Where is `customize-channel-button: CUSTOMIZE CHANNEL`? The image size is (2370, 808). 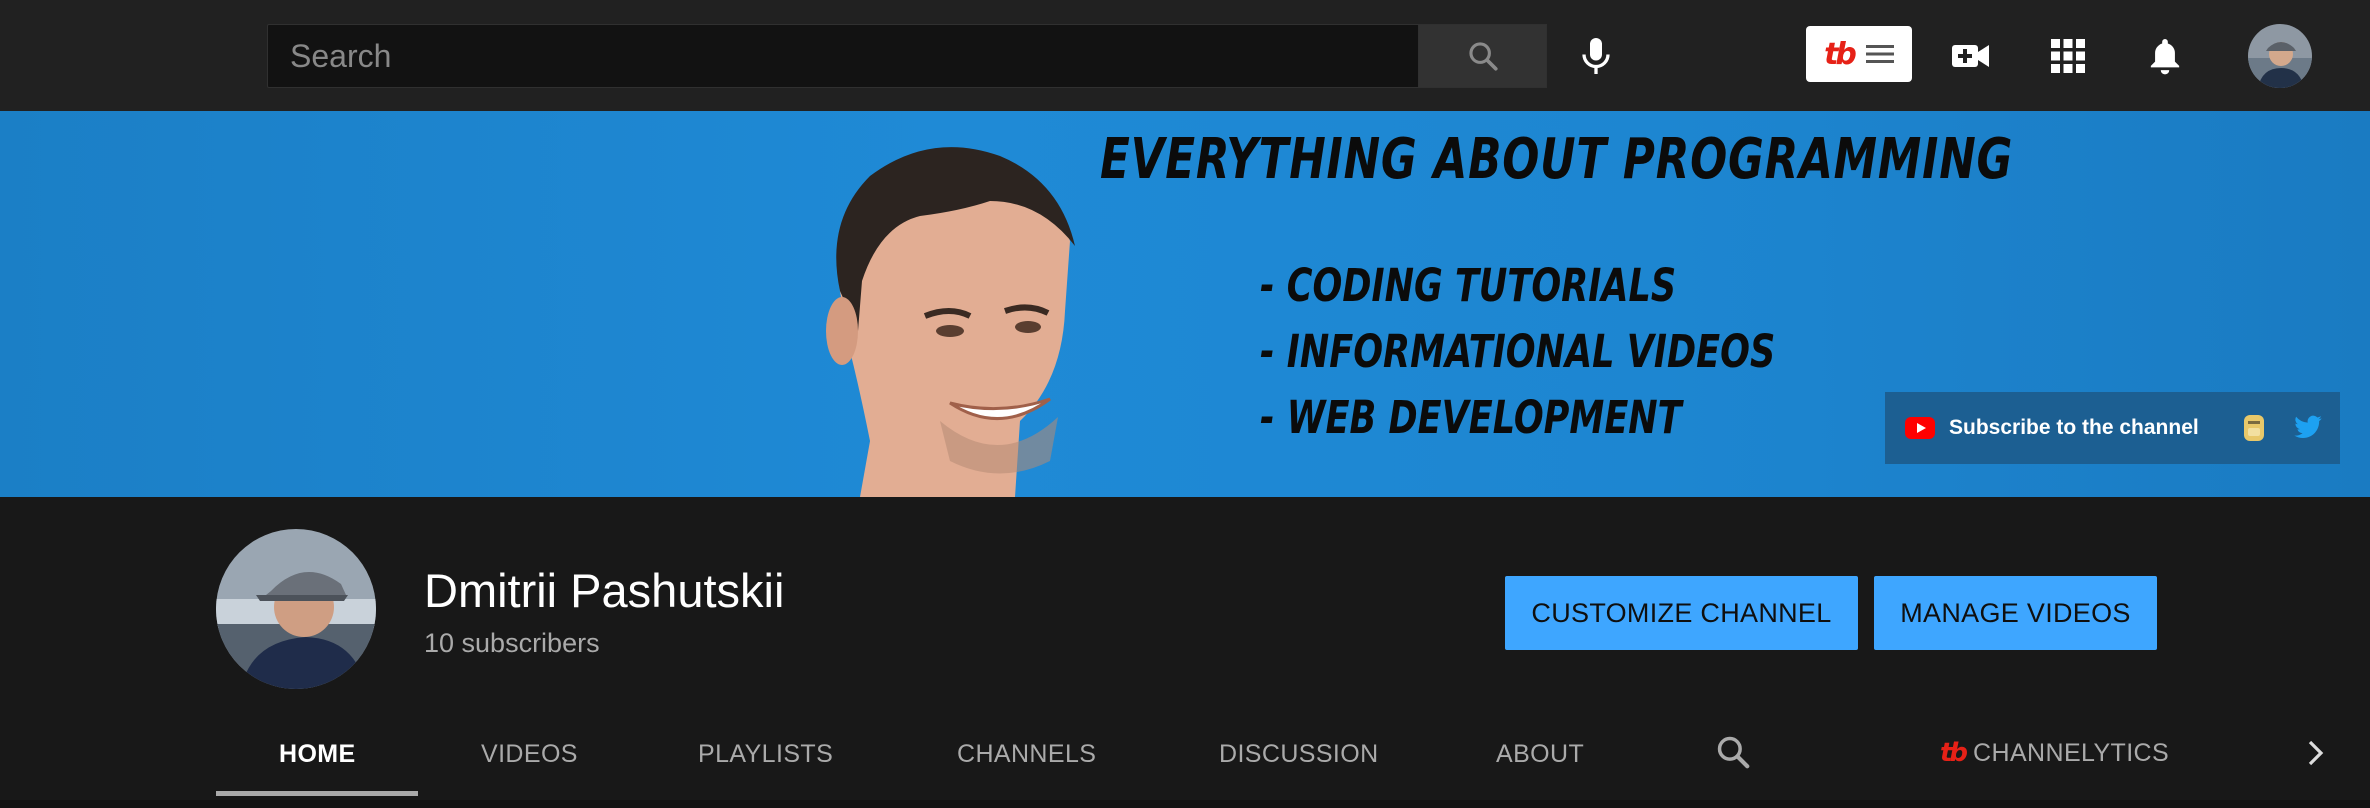 customize-channel-button: CUSTOMIZE CHANNEL is located at coordinates (1681, 613).